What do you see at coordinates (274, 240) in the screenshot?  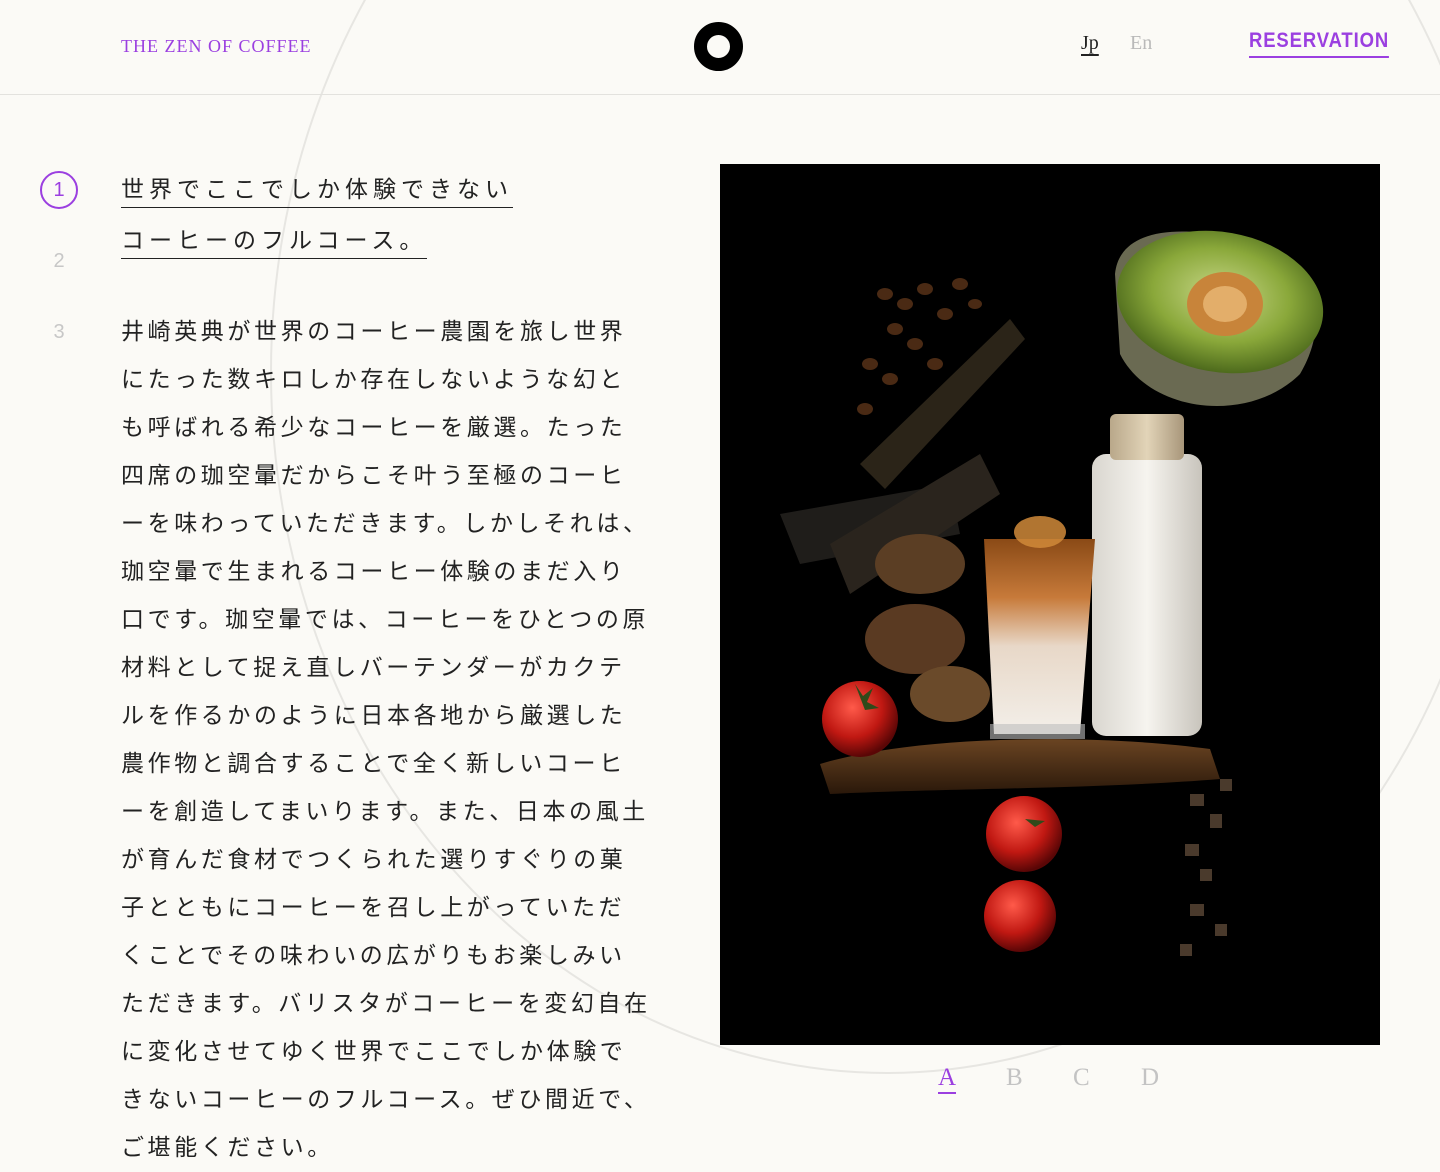 I see `heading-line-2: コーヒーのフルコース。` at bounding box center [274, 240].